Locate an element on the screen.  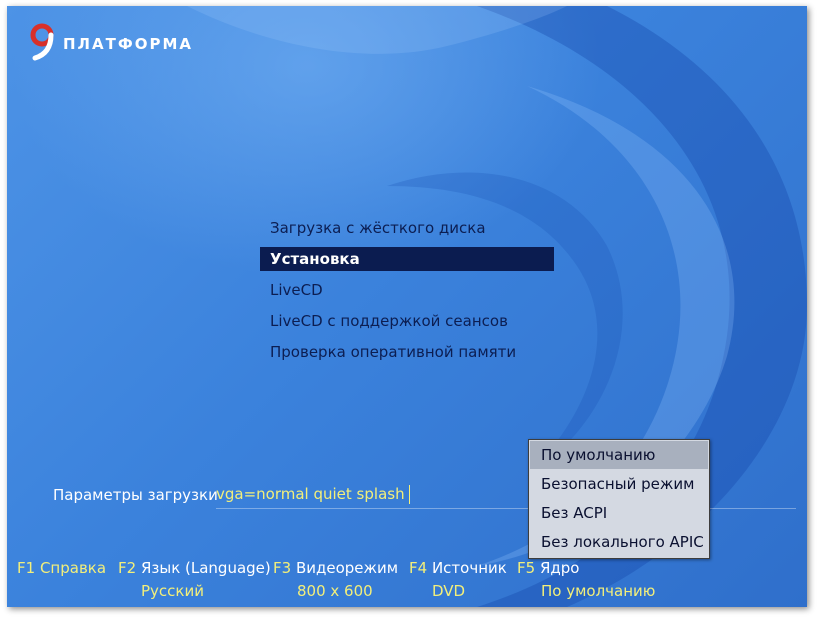
fkey-f3-video-mode: F3 Видеорежим is located at coordinates (335, 568).